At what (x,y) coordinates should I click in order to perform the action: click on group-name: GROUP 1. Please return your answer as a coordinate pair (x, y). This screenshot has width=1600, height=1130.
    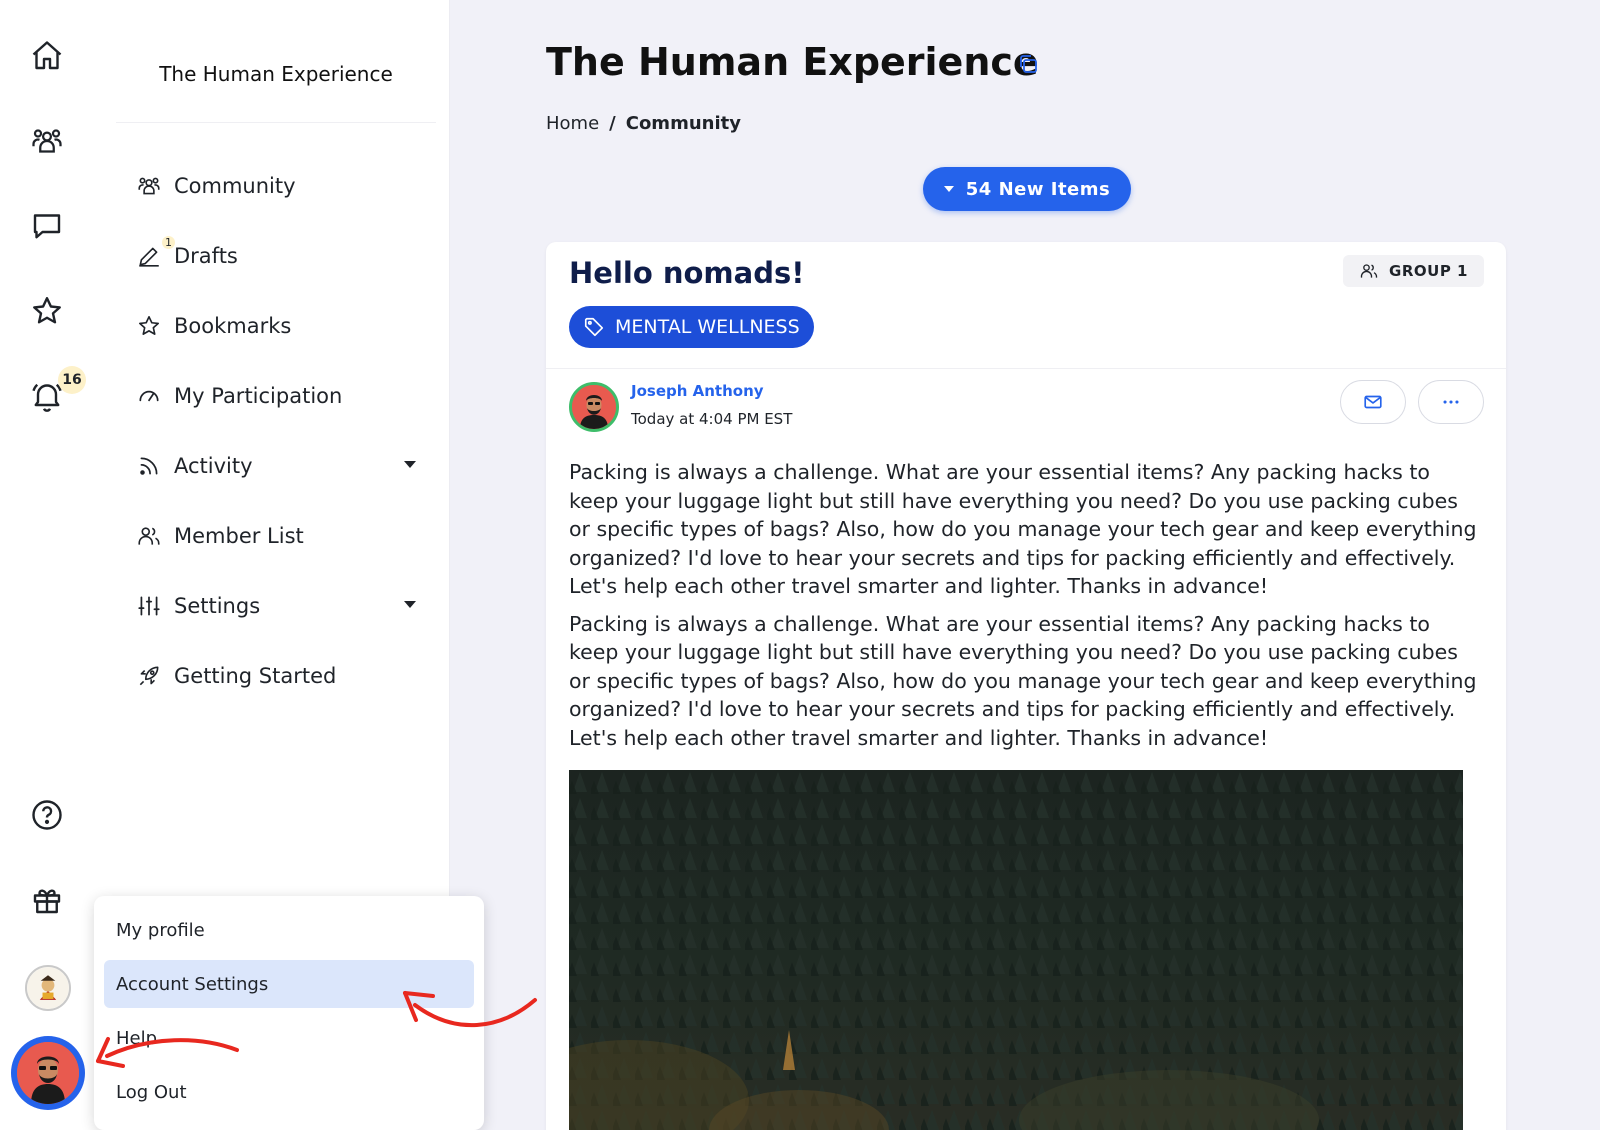
    Looking at the image, I should click on (1428, 271).